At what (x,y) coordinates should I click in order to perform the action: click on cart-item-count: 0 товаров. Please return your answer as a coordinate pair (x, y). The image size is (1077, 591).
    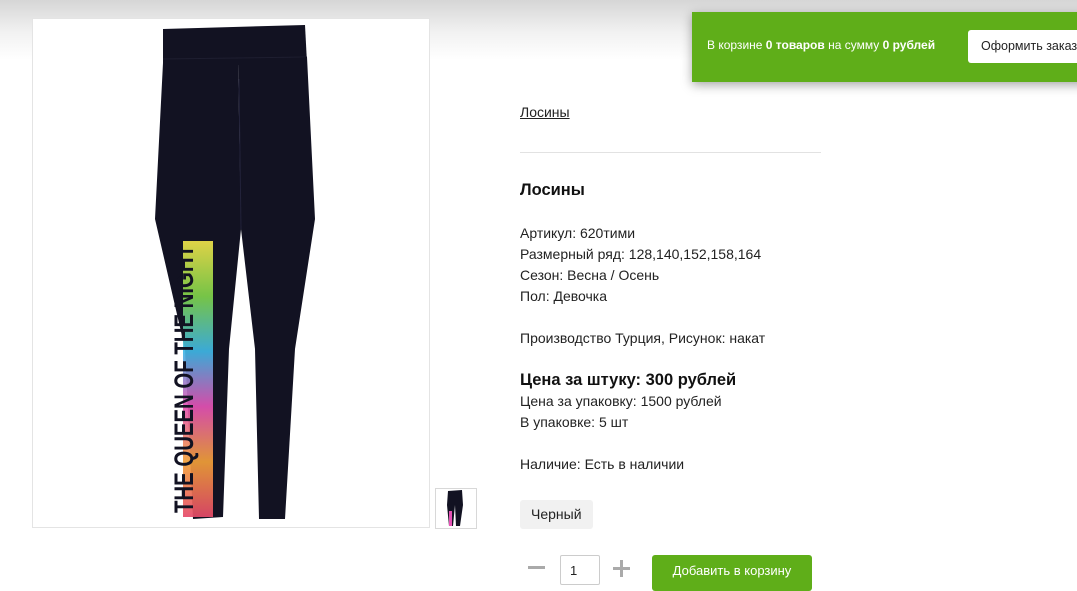
    Looking at the image, I should click on (795, 45).